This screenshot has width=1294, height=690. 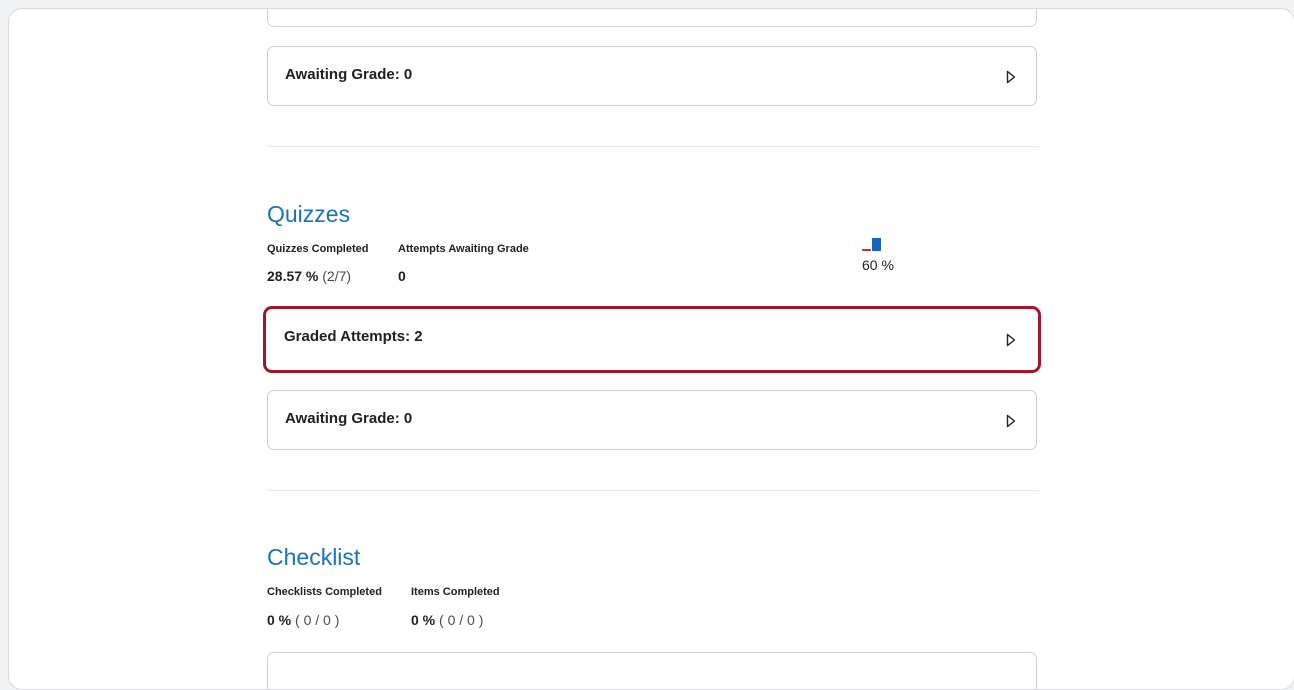 I want to click on attempts-awaiting-grade-label: Attempts Awaiting Grade, so click(x=463, y=249).